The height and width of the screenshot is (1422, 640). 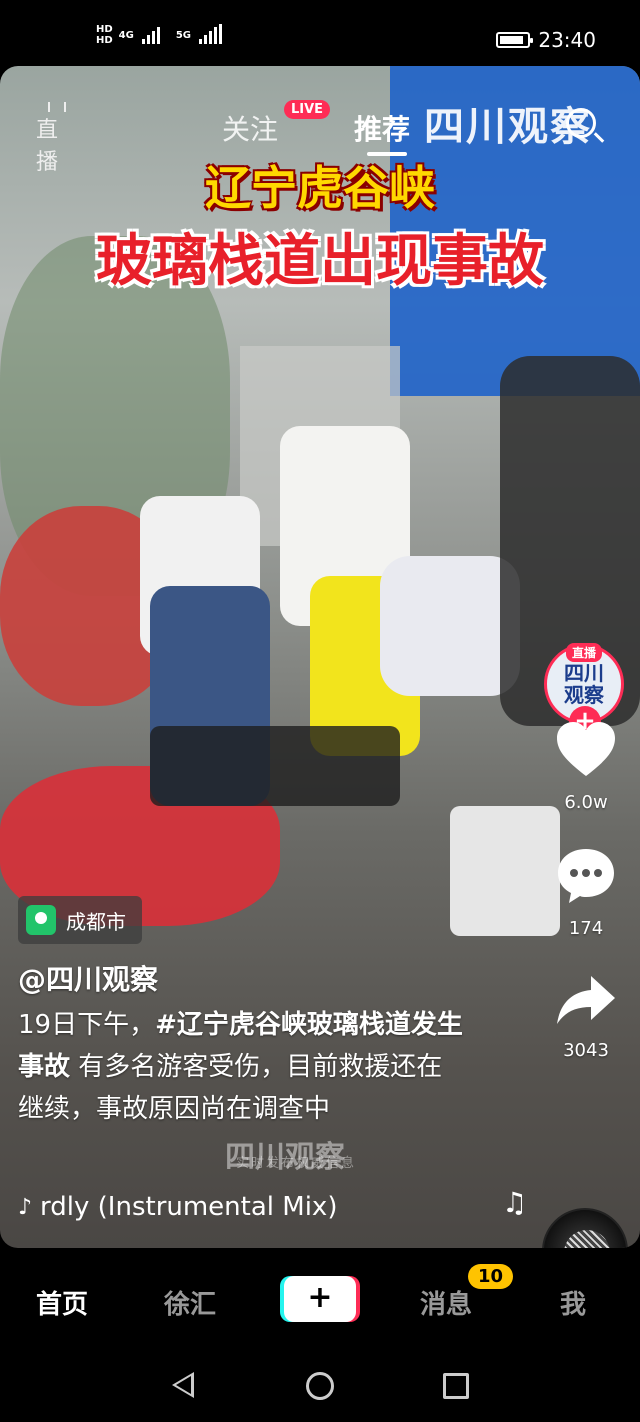 I want to click on heart-icon, so click(x=586, y=749).